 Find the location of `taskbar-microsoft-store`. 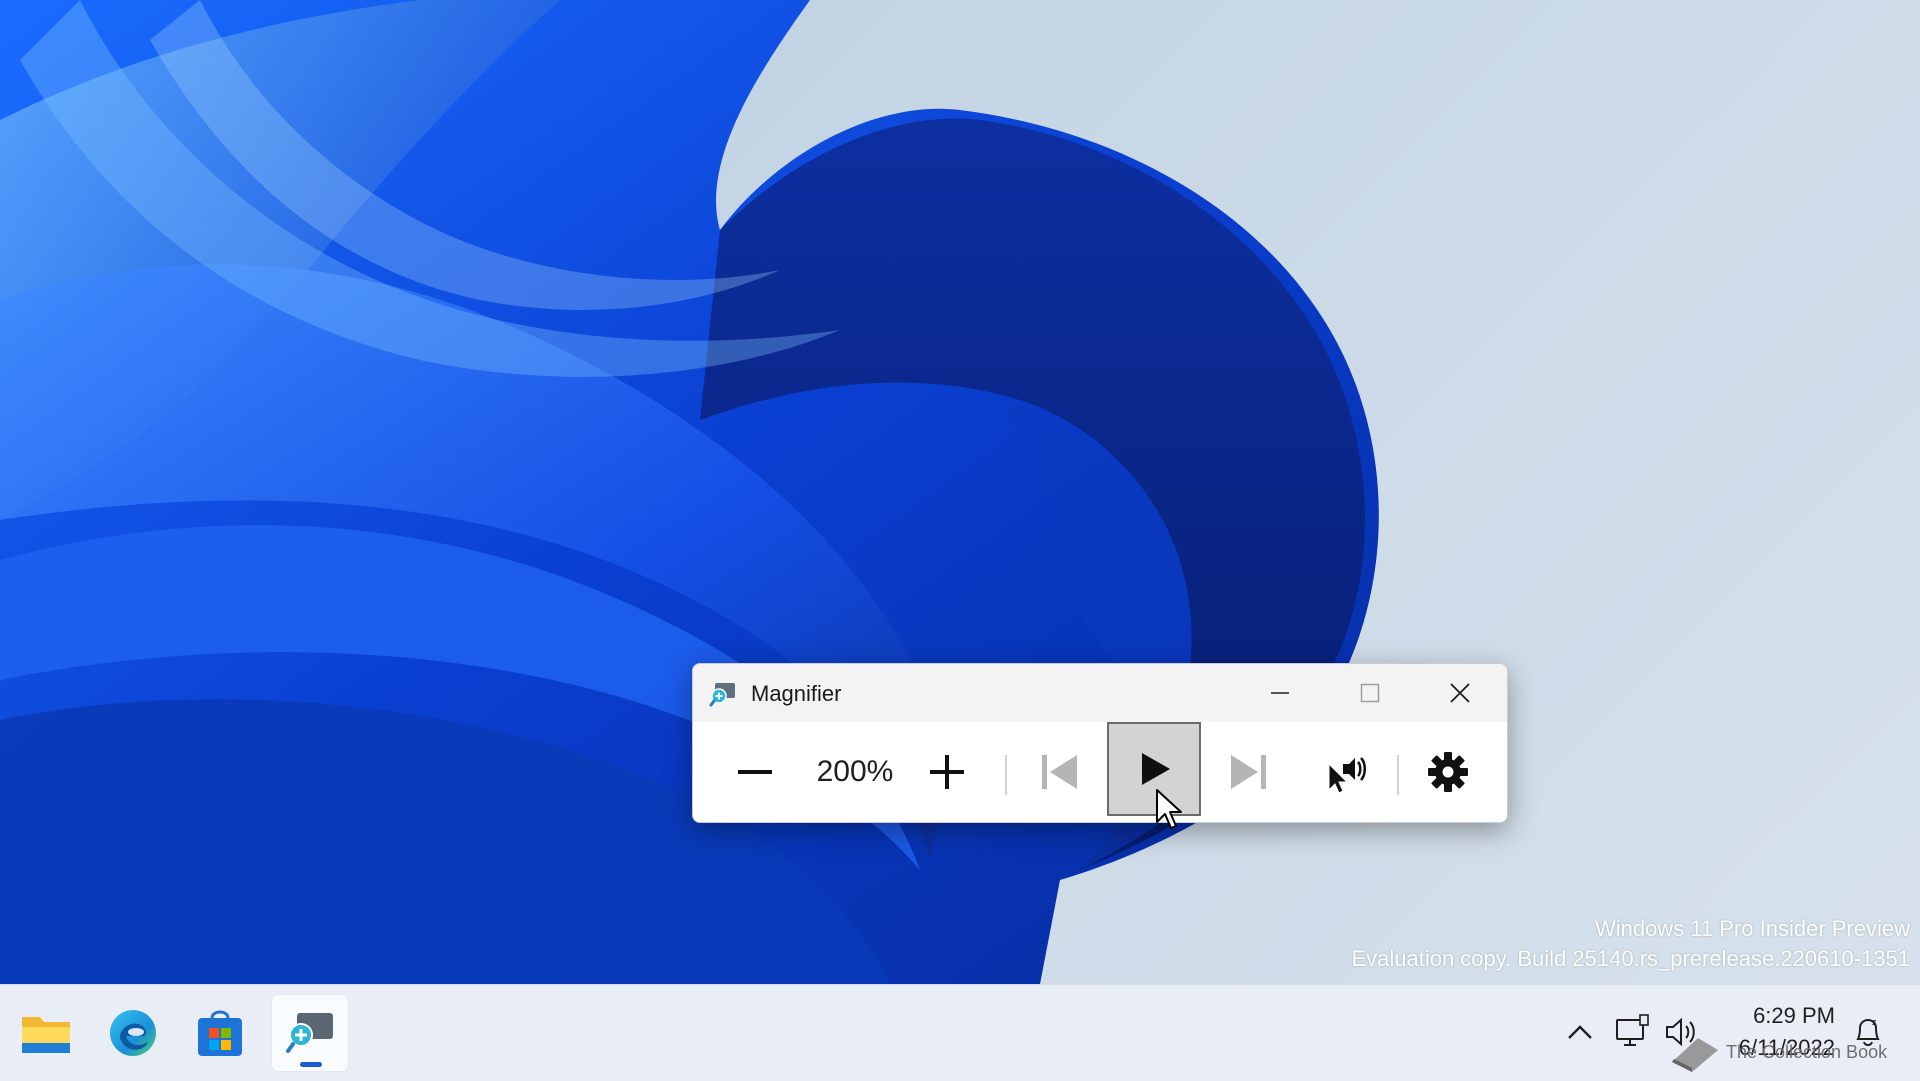

taskbar-microsoft-store is located at coordinates (220, 1033).